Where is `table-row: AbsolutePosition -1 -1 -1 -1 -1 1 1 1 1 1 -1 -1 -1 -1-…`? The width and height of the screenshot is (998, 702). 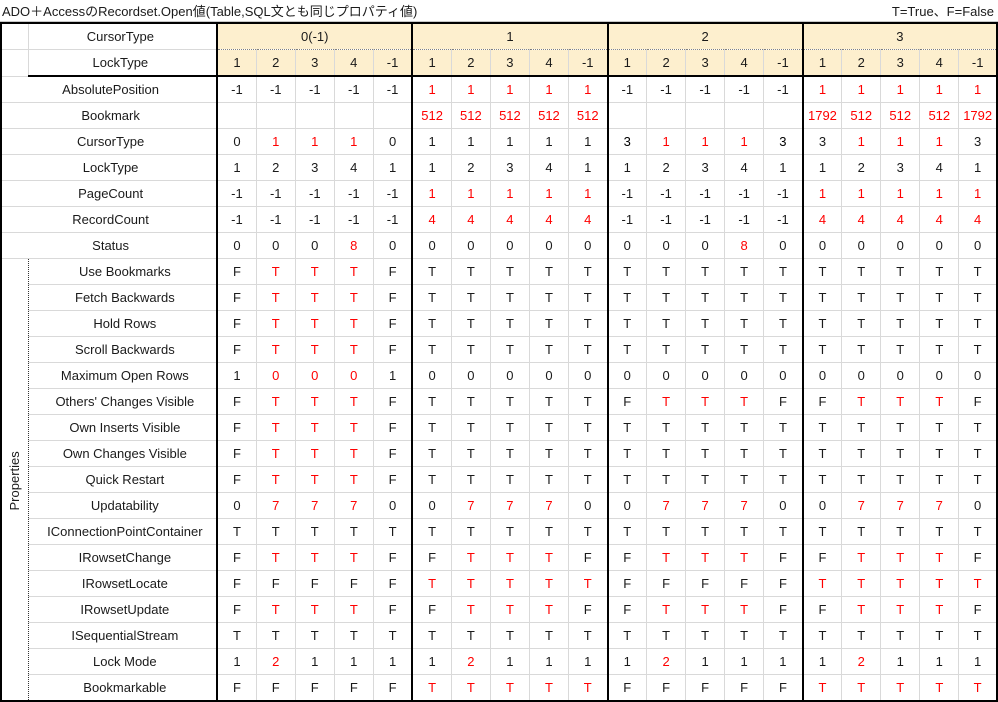 table-row: AbsolutePosition -1 -1 -1 -1 -1 1 1 1 1 1 -1 -1 -1 -1-… is located at coordinates (499, 89).